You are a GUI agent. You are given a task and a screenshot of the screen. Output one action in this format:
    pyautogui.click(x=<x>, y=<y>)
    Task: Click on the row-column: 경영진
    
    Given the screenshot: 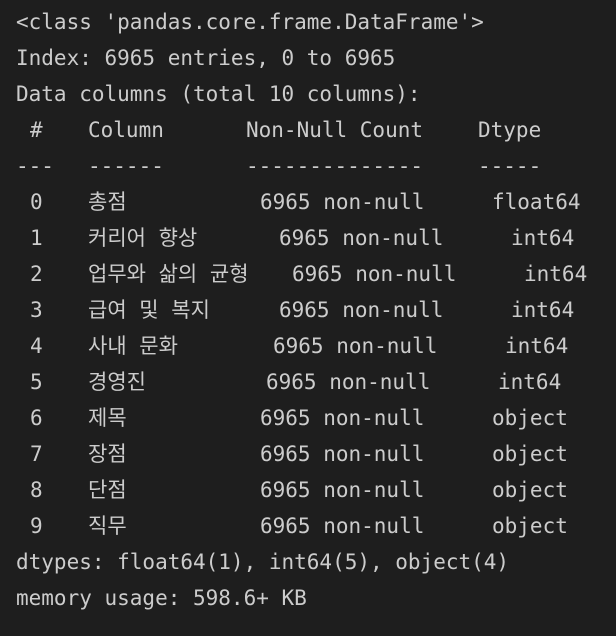 What is the action you would take?
    pyautogui.click(x=117, y=382)
    